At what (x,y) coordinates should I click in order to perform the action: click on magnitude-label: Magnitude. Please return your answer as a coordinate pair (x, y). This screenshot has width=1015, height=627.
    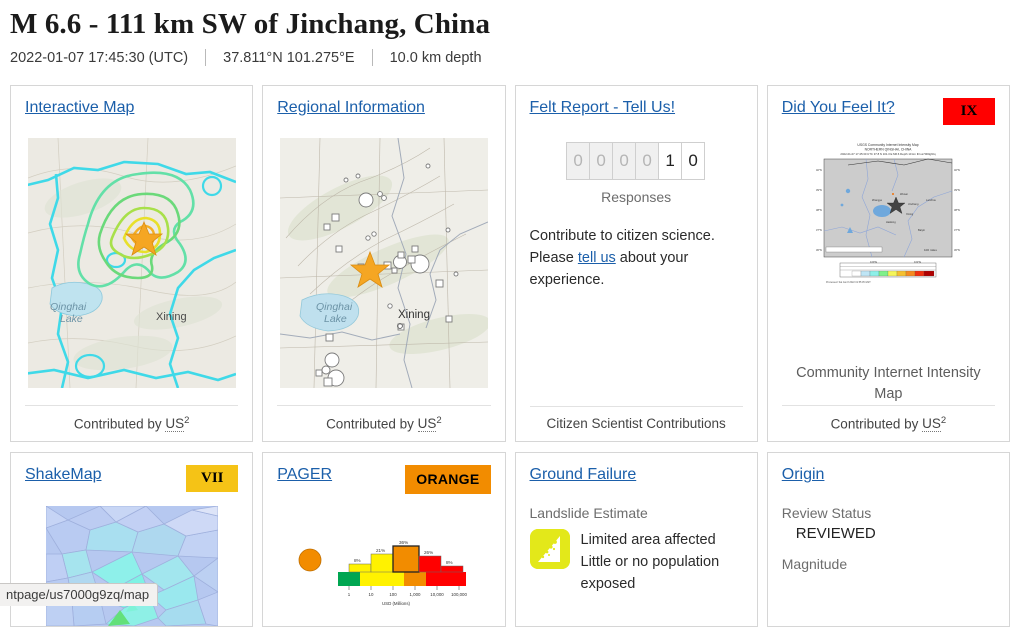
    Looking at the image, I should click on (814, 564).